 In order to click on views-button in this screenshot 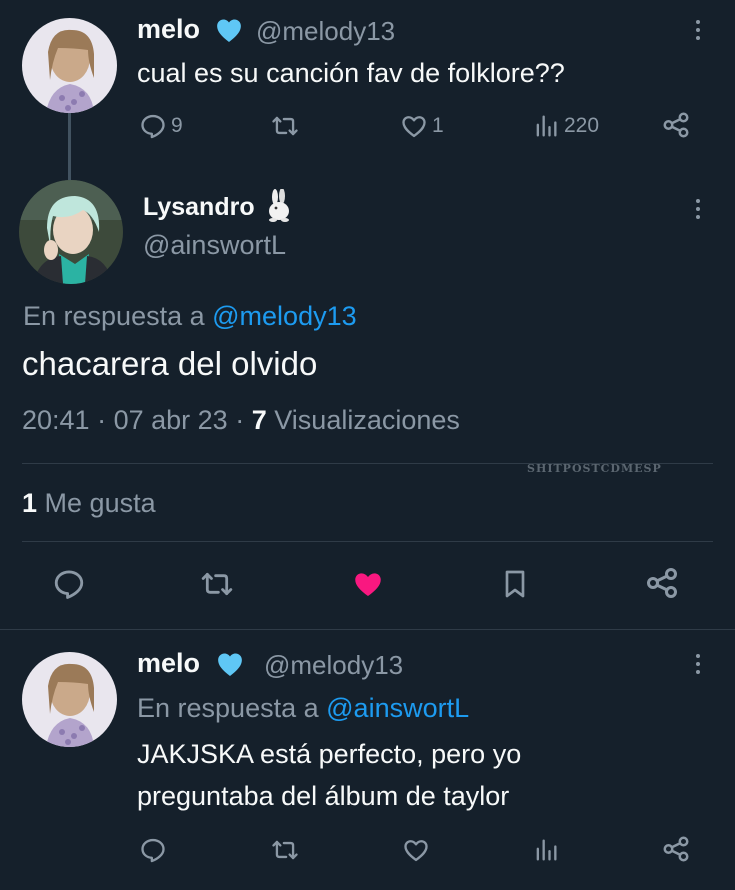, I will do `click(546, 850)`.